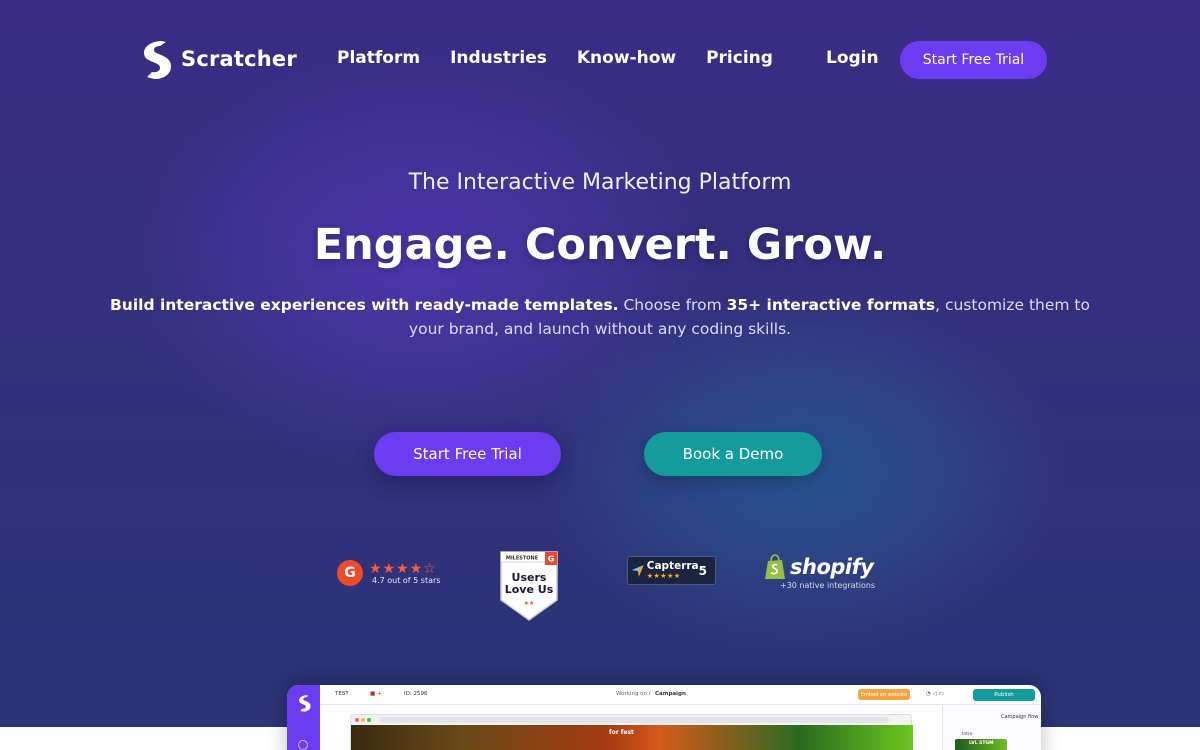  I want to click on capterra-arrow-icon, so click(638, 570).